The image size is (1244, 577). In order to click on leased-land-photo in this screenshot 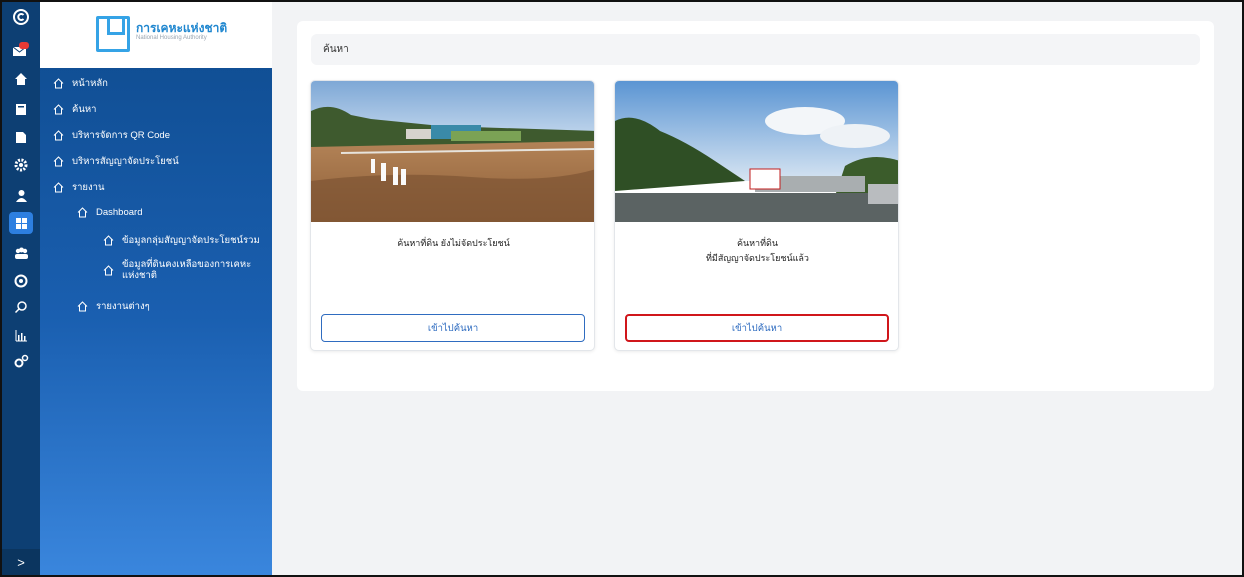, I will do `click(756, 151)`.